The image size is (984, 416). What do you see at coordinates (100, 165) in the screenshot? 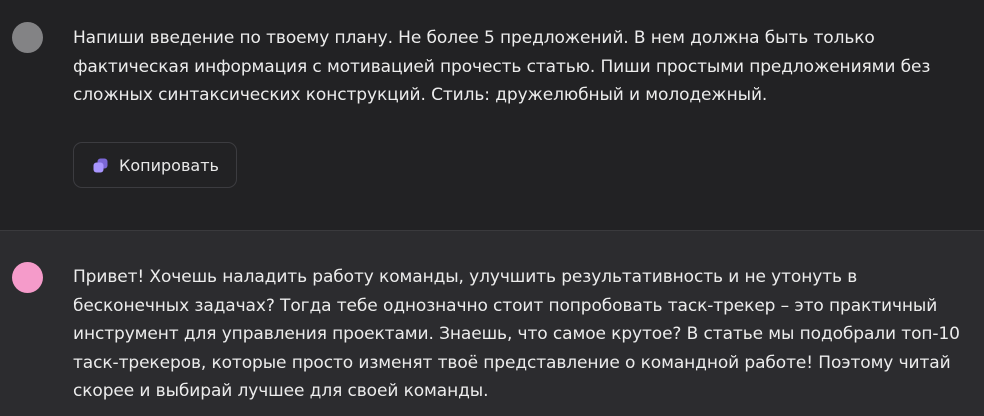
I see `copy-icon` at bounding box center [100, 165].